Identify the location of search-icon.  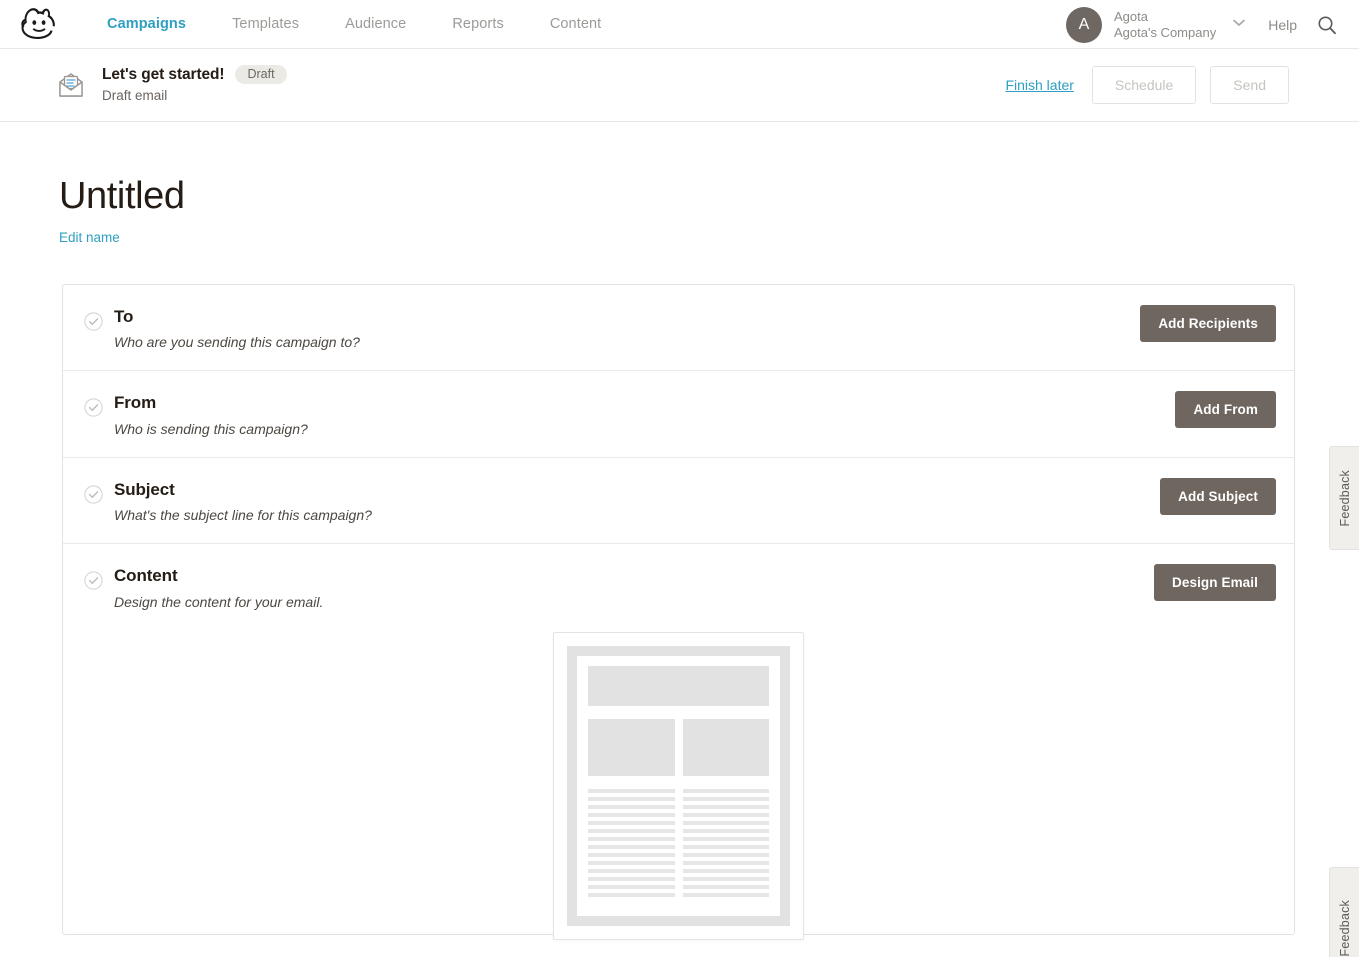
(1327, 25).